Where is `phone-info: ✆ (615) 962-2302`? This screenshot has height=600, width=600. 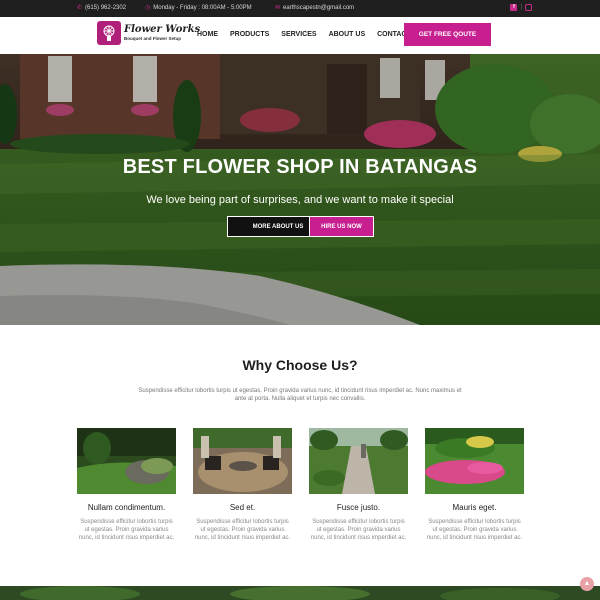
phone-info: ✆ (615) 962-2302 is located at coordinates (101, 8).